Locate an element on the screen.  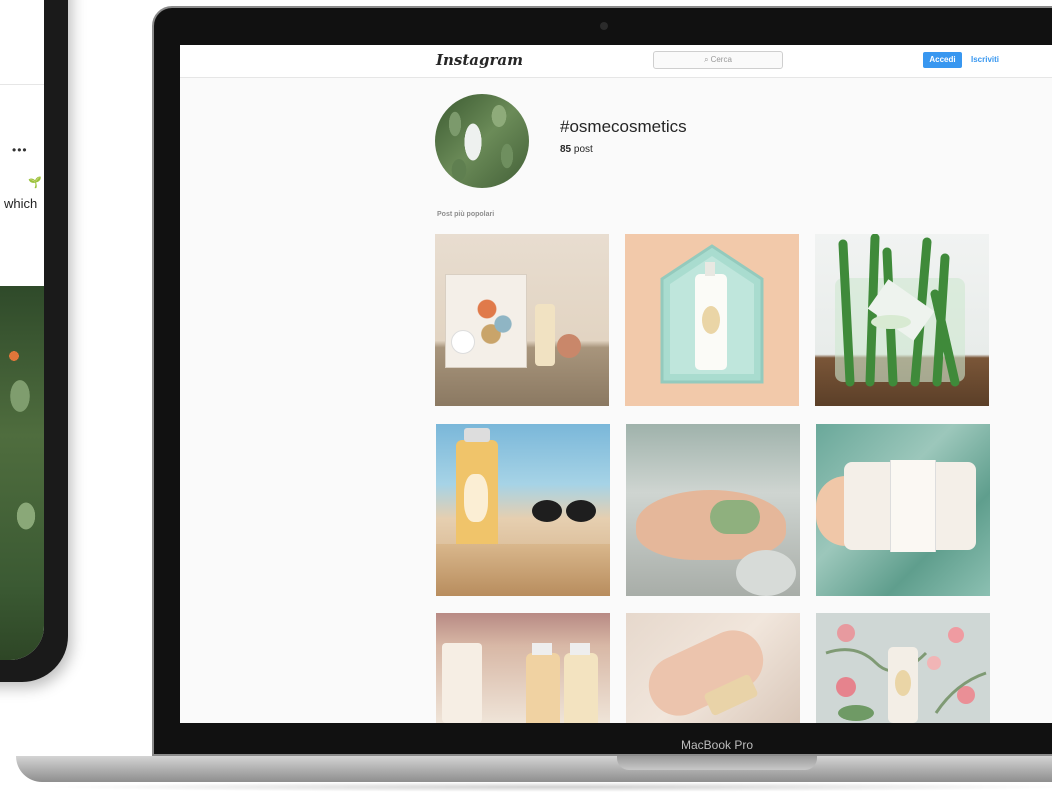
box is located at coordinates (462, 683).